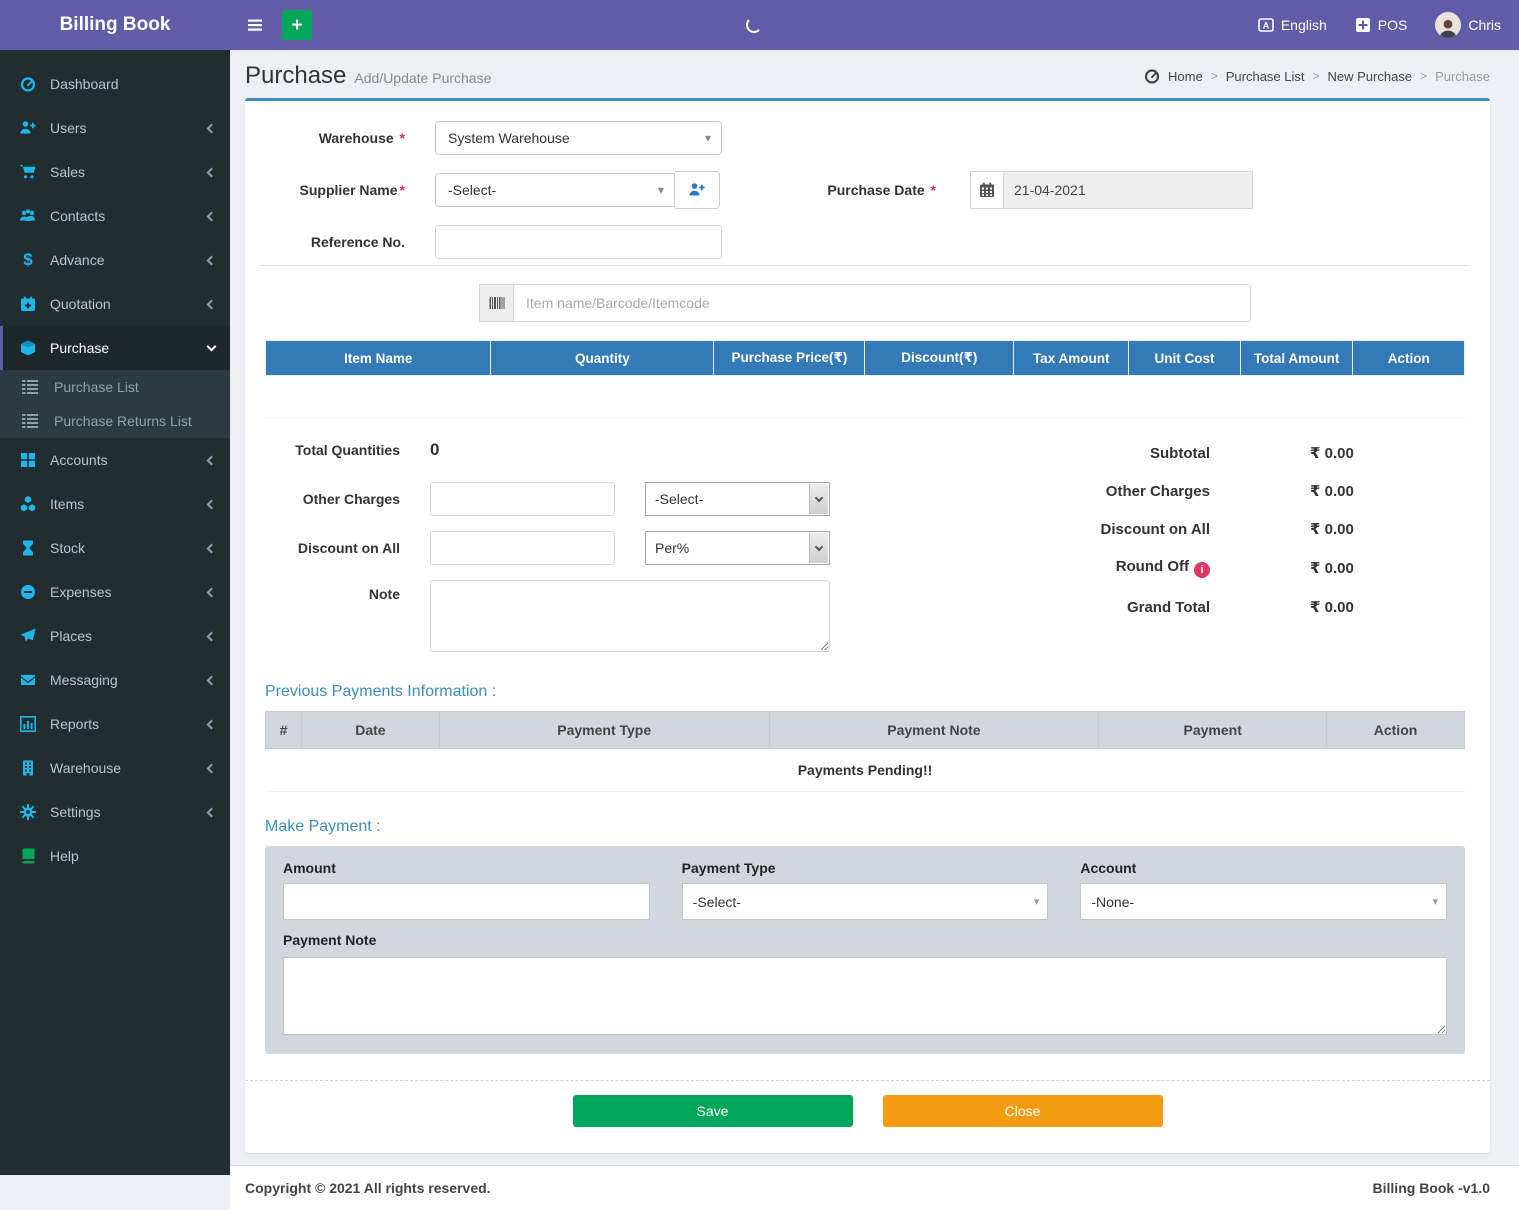 Image resolution: width=1519 pixels, height=1210 pixels. What do you see at coordinates (28, 84) in the screenshot?
I see `dashboard-icon` at bounding box center [28, 84].